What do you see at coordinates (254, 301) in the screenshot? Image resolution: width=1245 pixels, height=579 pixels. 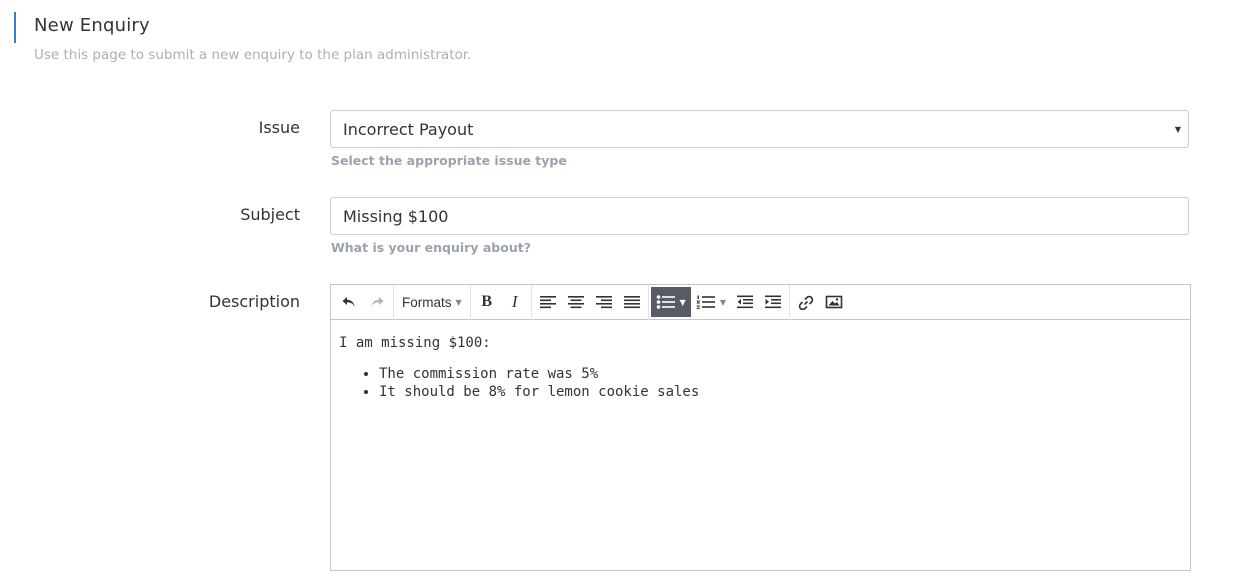 I see `description-label: Description` at bounding box center [254, 301].